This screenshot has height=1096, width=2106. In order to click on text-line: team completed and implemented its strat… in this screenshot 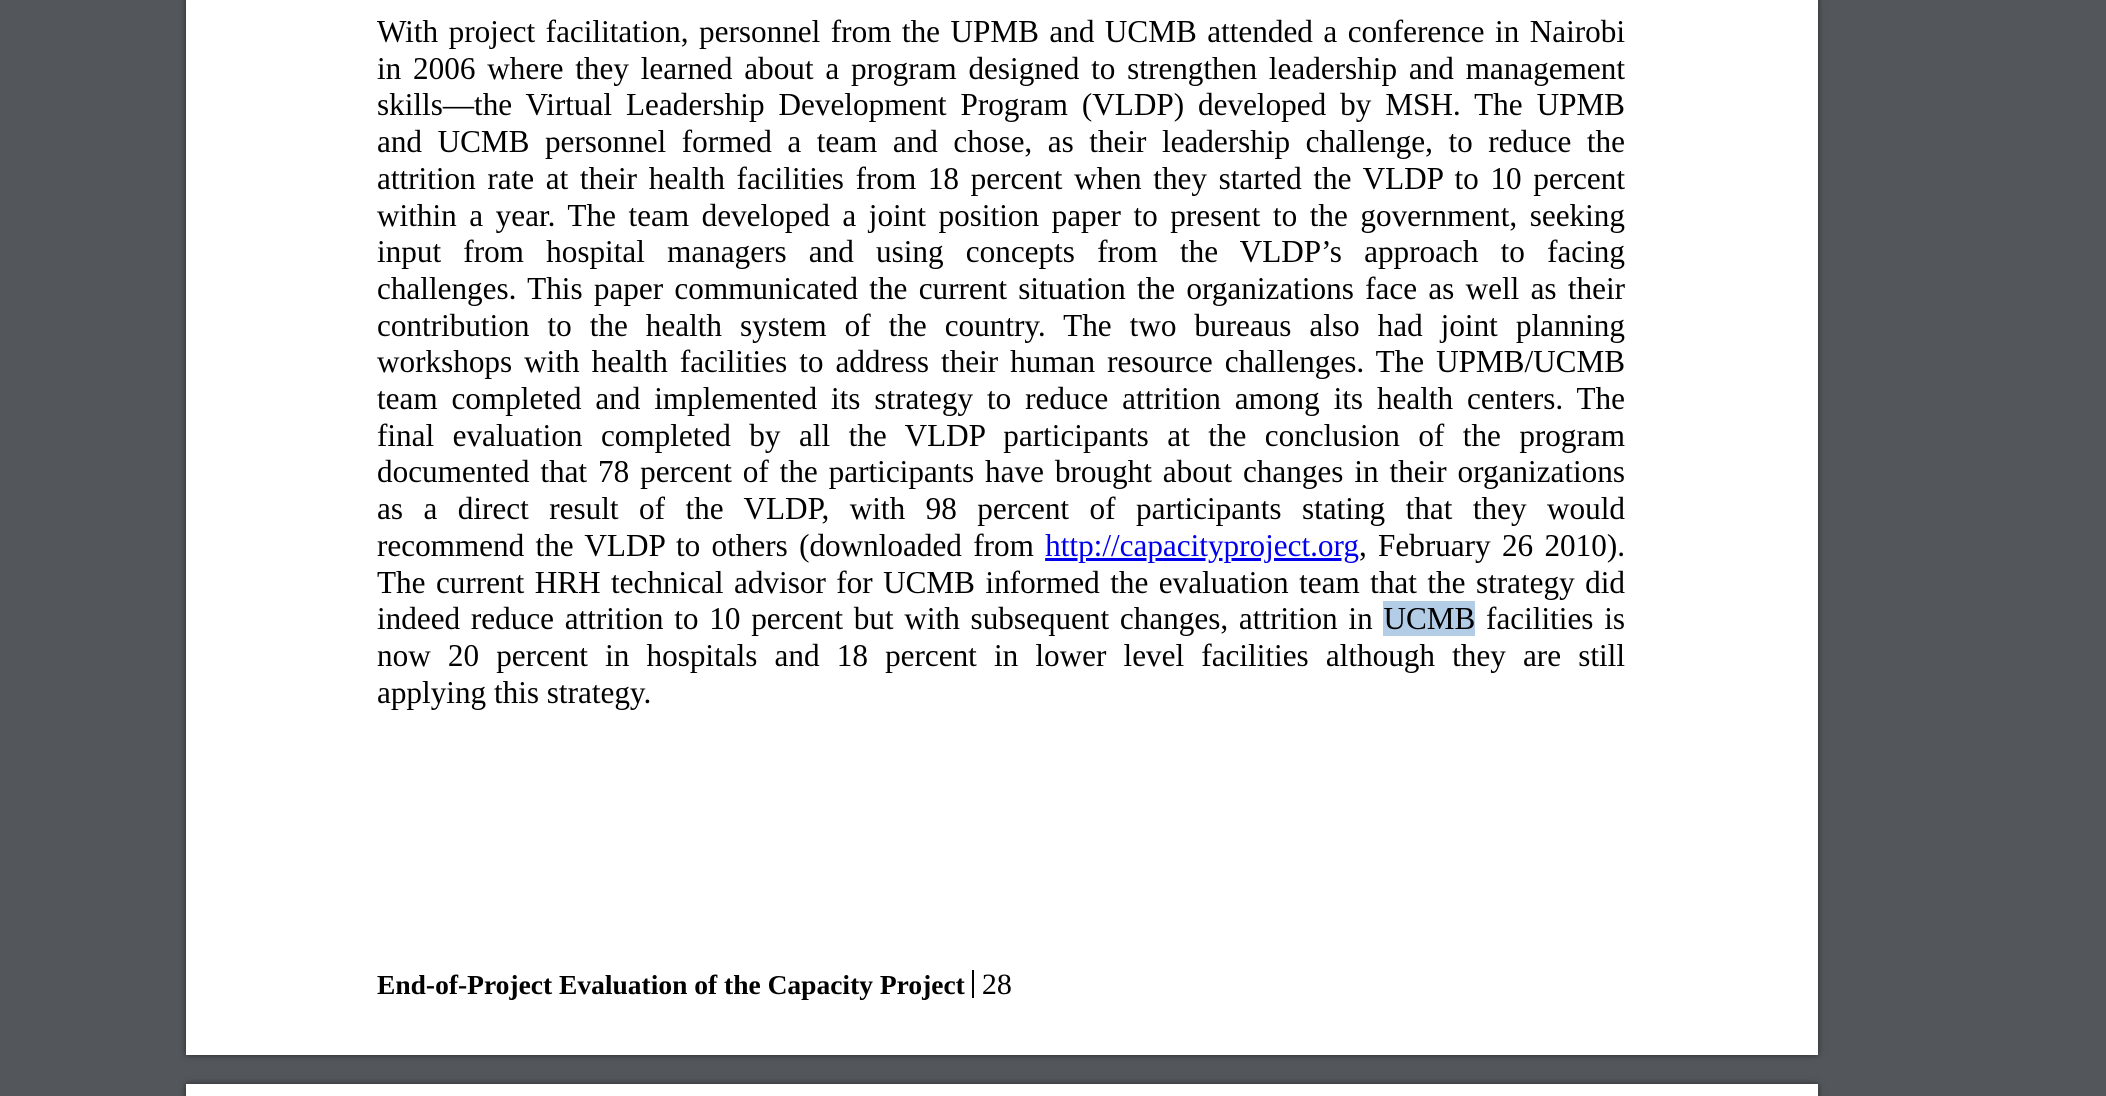, I will do `click(1001, 399)`.